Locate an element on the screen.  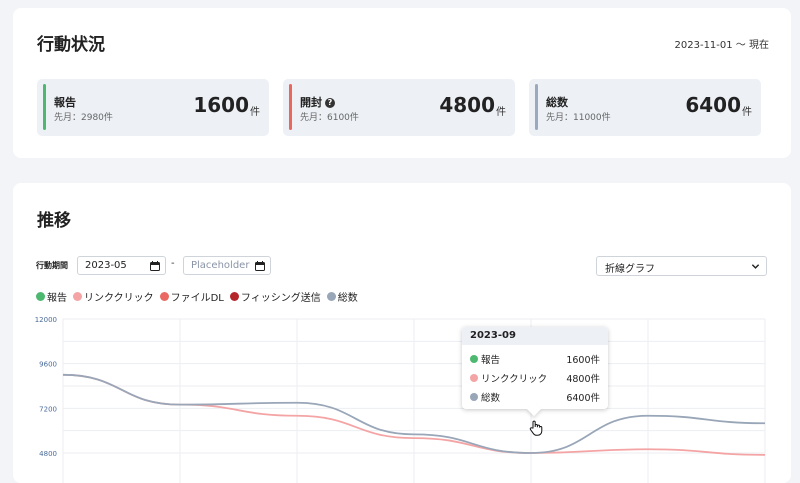
stat-label: 開封? is located at coordinates (317, 102).